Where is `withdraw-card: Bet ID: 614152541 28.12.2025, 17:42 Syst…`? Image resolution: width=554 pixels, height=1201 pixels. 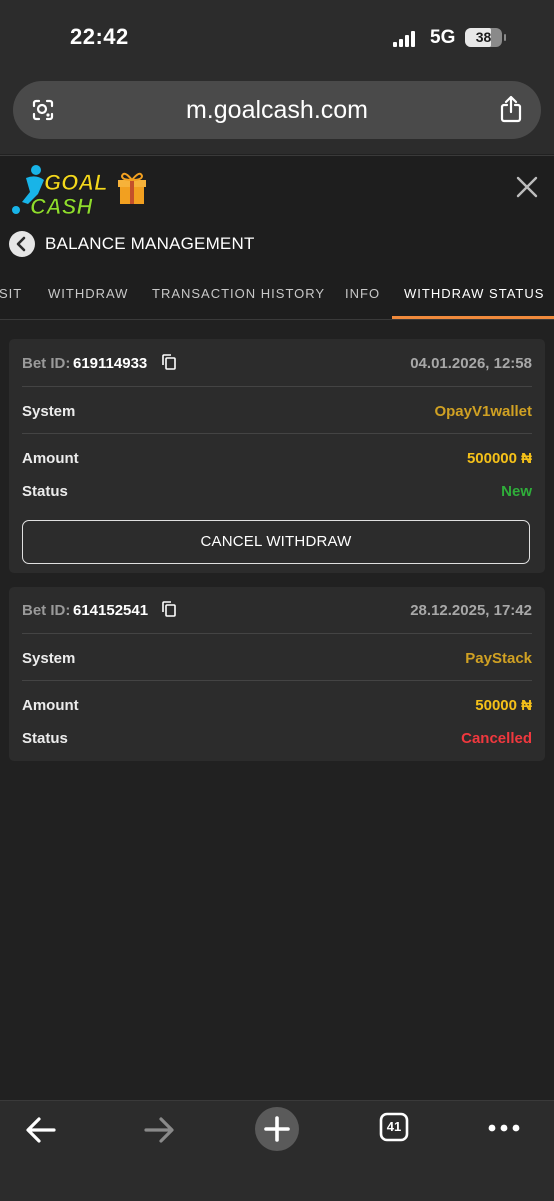
withdraw-card: Bet ID: 614152541 28.12.2025, 17:42 Syst… is located at coordinates (277, 674).